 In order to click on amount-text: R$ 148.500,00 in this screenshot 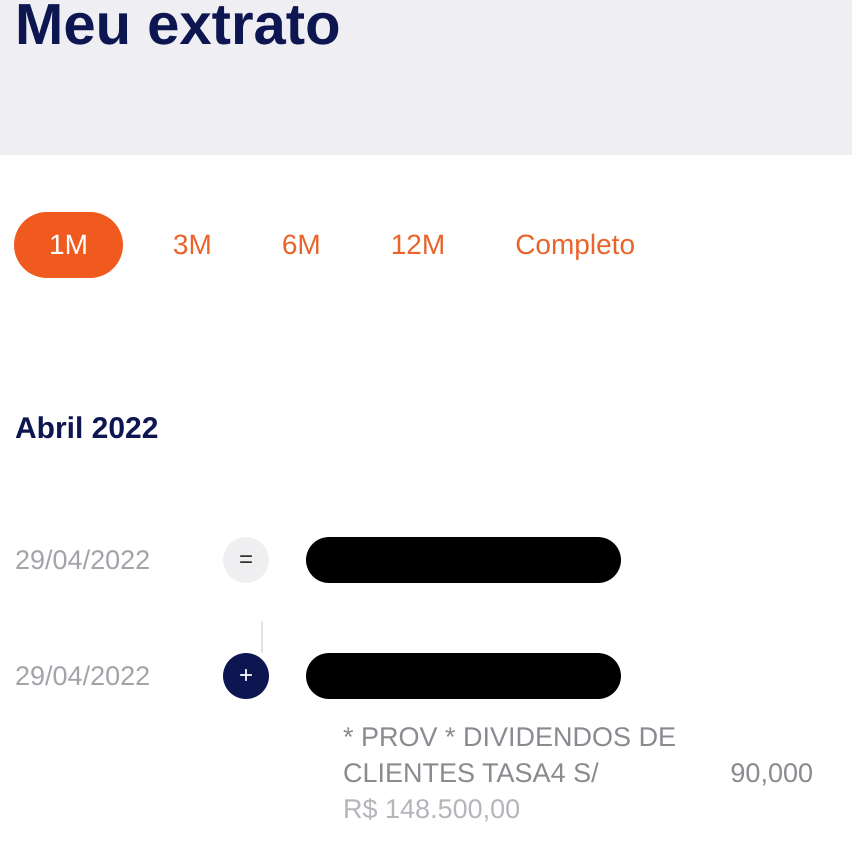, I will do `click(432, 809)`.